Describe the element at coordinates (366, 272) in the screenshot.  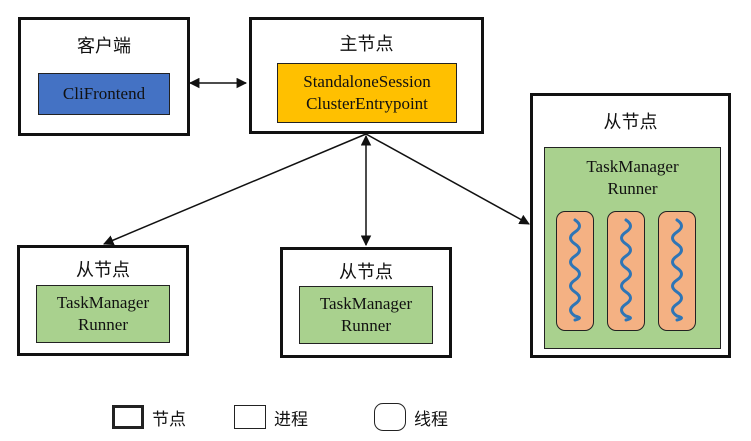
I see `worker-middle-title: 从节点` at that location.